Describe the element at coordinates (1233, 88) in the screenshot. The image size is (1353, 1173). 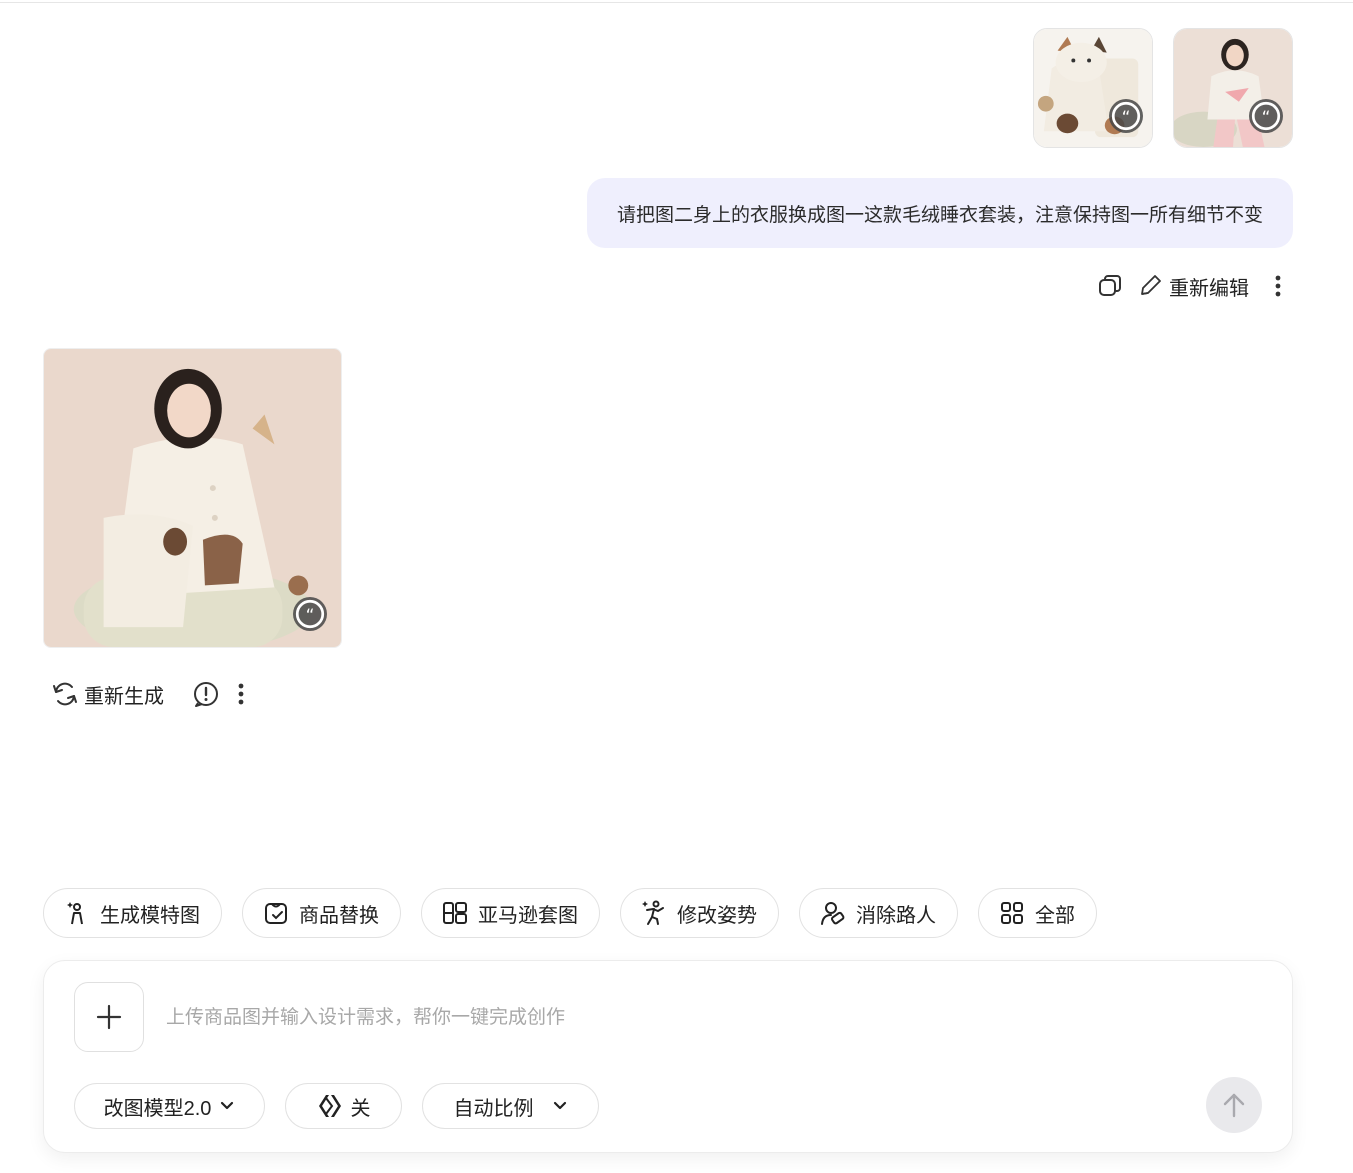
I see `attachment-image-2: “` at that location.